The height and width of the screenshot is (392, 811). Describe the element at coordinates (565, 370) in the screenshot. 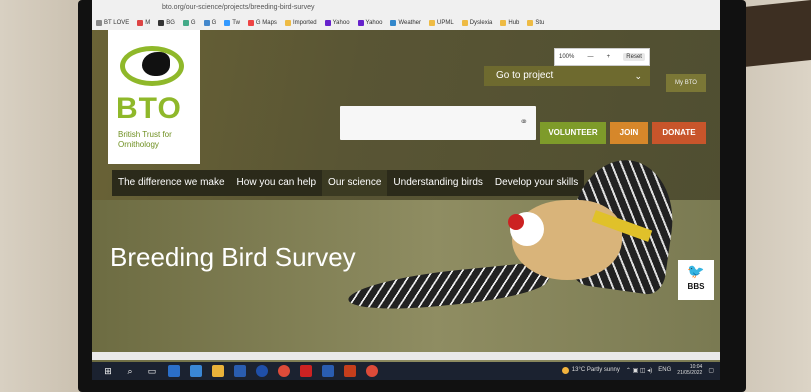

I see `sun-icon` at that location.